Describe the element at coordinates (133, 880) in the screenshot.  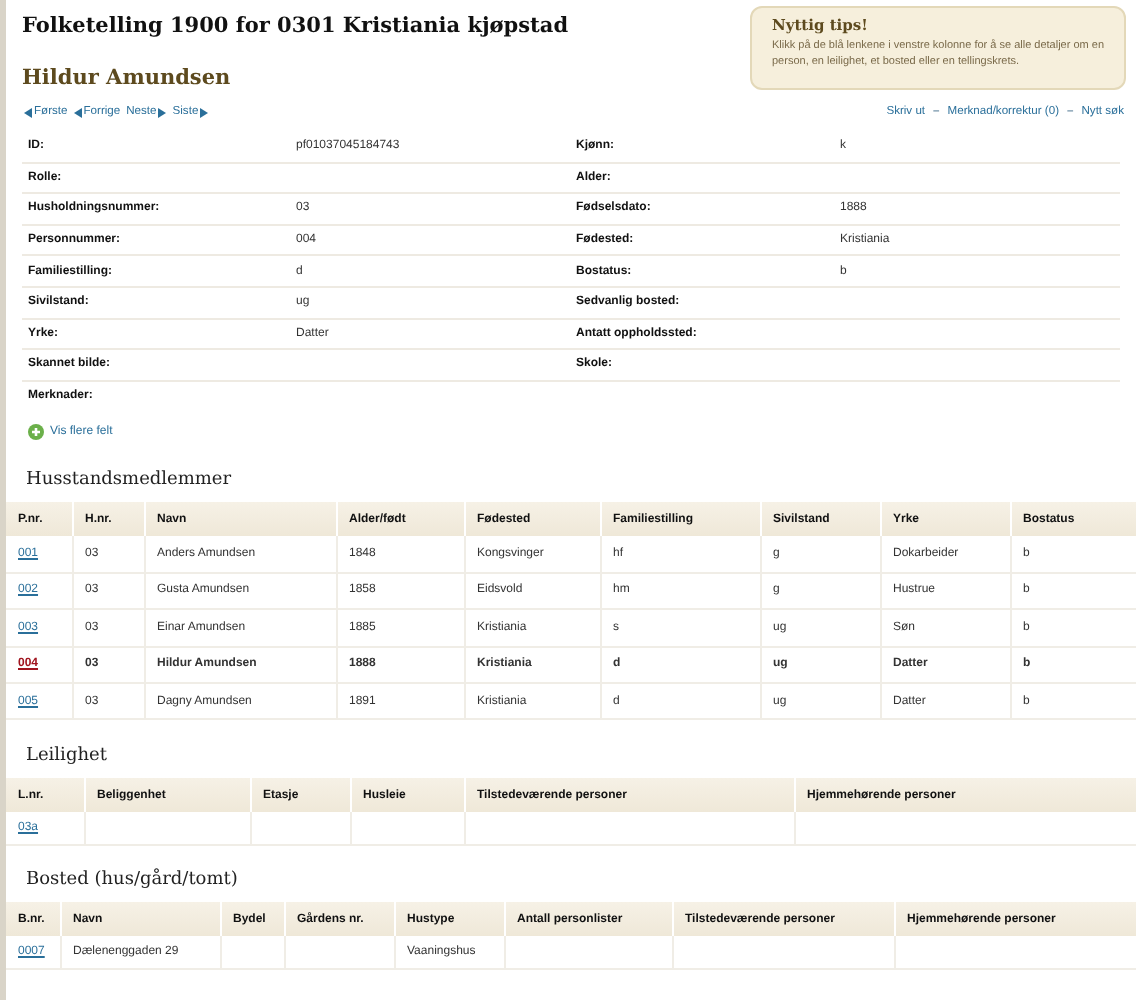
I see `section-title: Bosted (hus/gård/tomt)` at that location.